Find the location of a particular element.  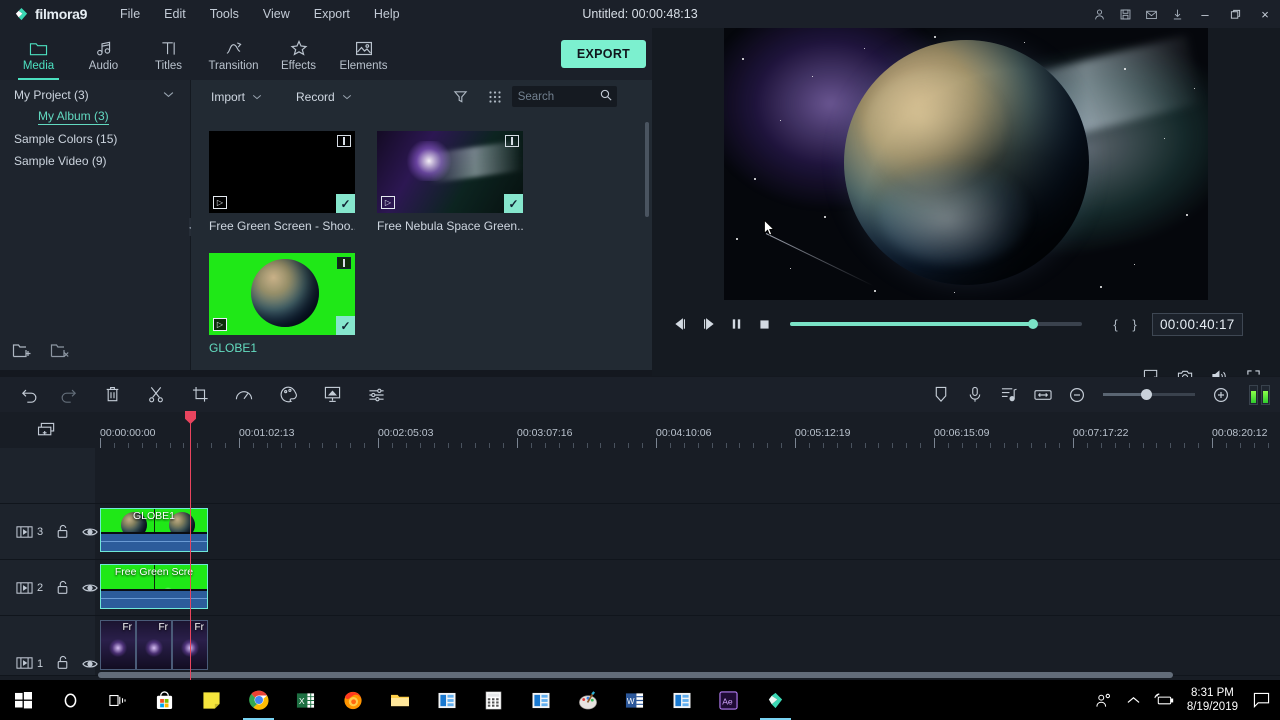

menu-file: File is located at coordinates (130, 14).